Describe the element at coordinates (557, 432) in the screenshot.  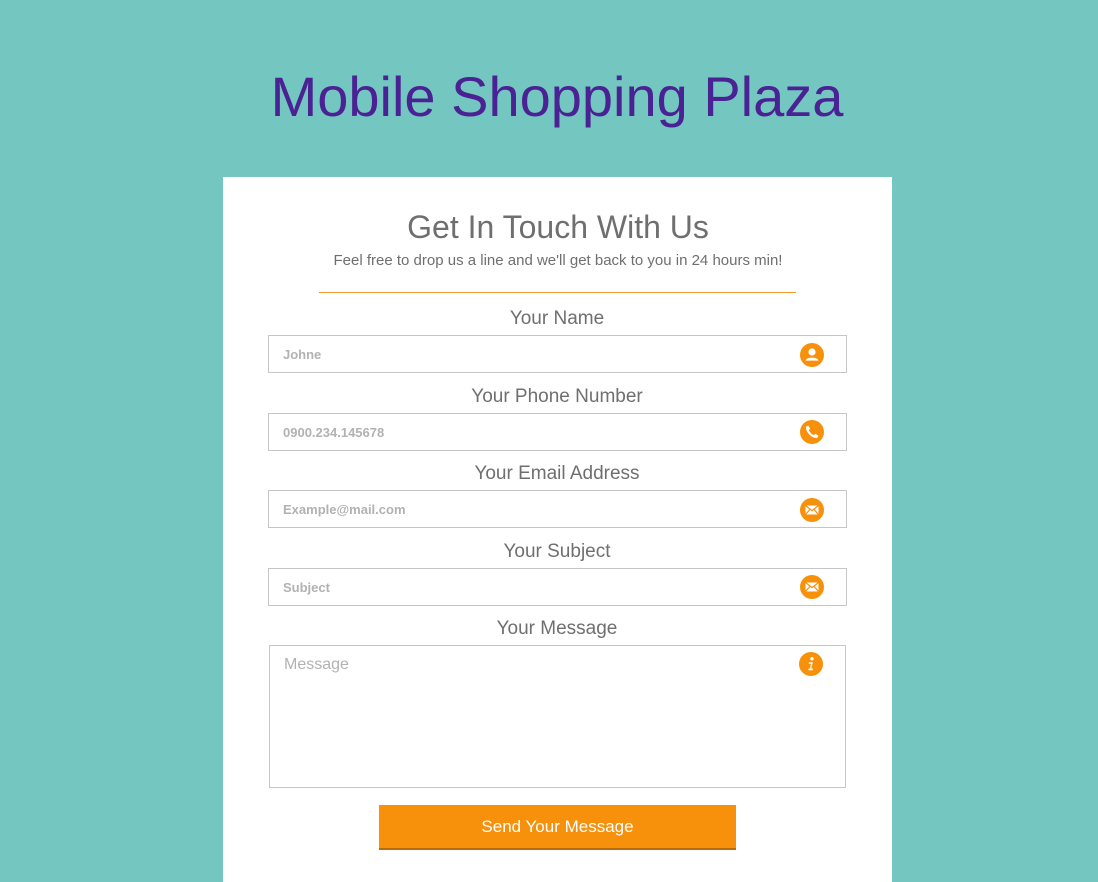
I see `phone-input` at that location.